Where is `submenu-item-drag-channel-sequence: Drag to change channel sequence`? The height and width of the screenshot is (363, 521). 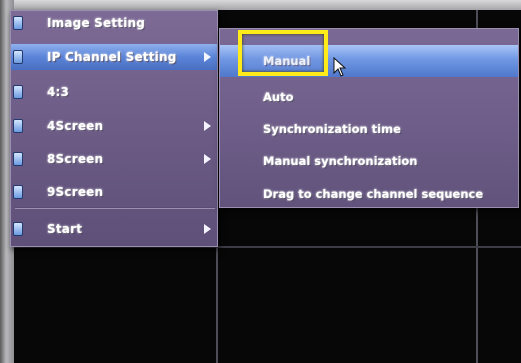 submenu-item-drag-channel-sequence: Drag to change channel sequence is located at coordinates (369, 194).